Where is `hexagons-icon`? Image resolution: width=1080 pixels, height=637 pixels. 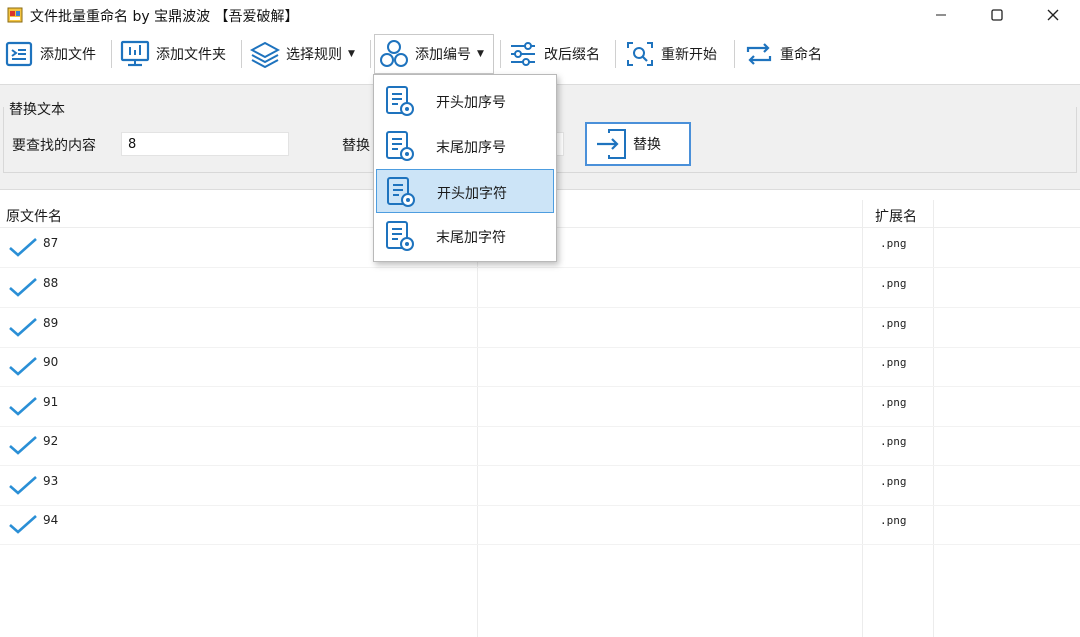
hexagons-icon is located at coordinates (394, 54).